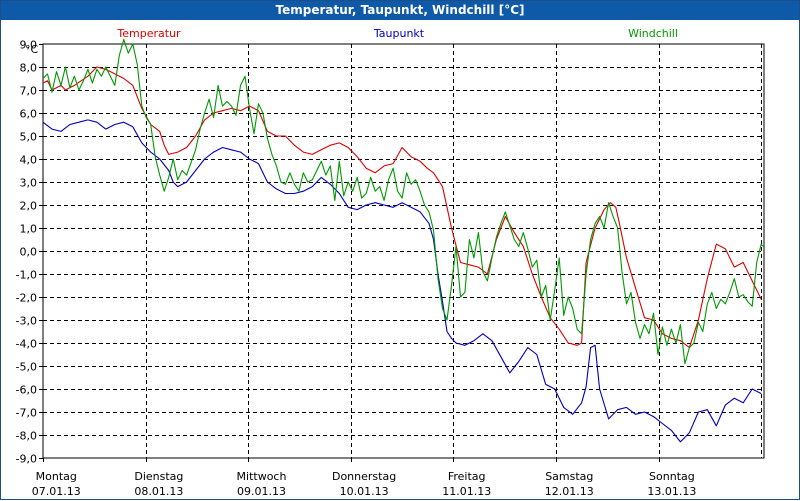 The image size is (800, 501). I want to click on x-tick-label-date: 07.01.13, so click(56, 491).